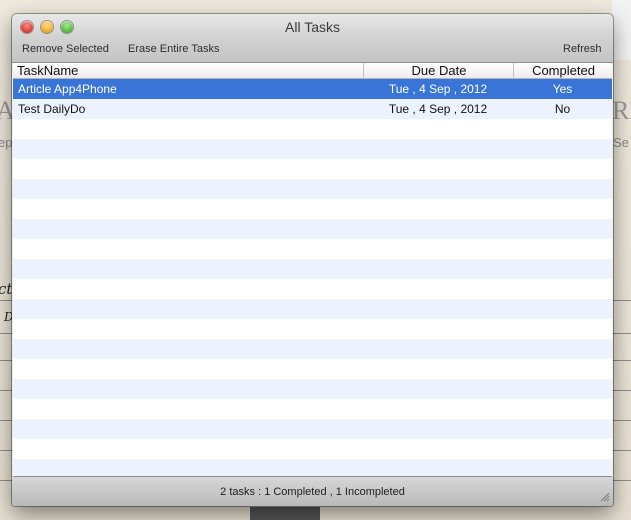 This screenshot has height=520, width=631. What do you see at coordinates (6, 142) in the screenshot?
I see `background-text-fragment-left: ep` at bounding box center [6, 142].